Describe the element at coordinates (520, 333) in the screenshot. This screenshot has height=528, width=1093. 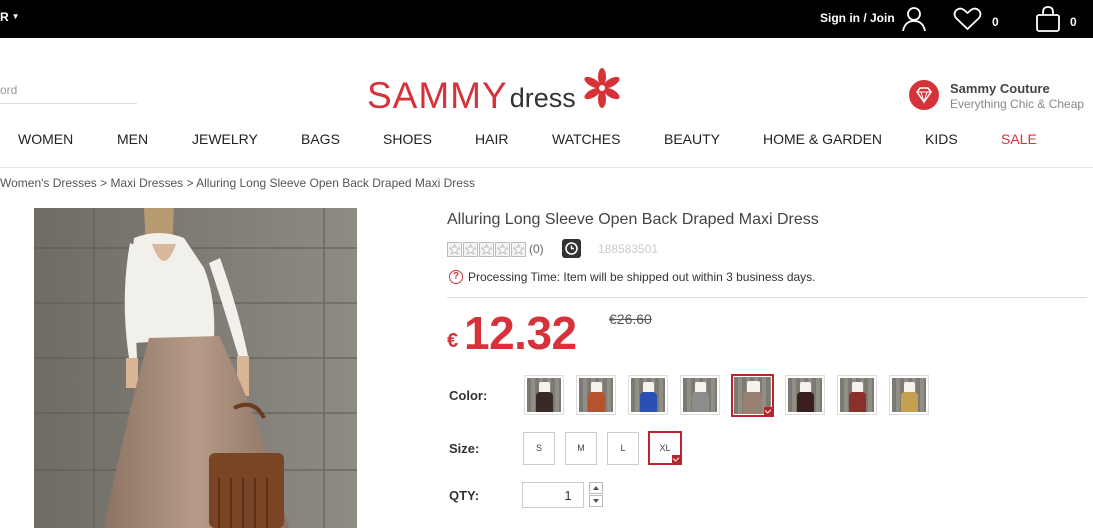
I see `product-price: 12.32` at that location.